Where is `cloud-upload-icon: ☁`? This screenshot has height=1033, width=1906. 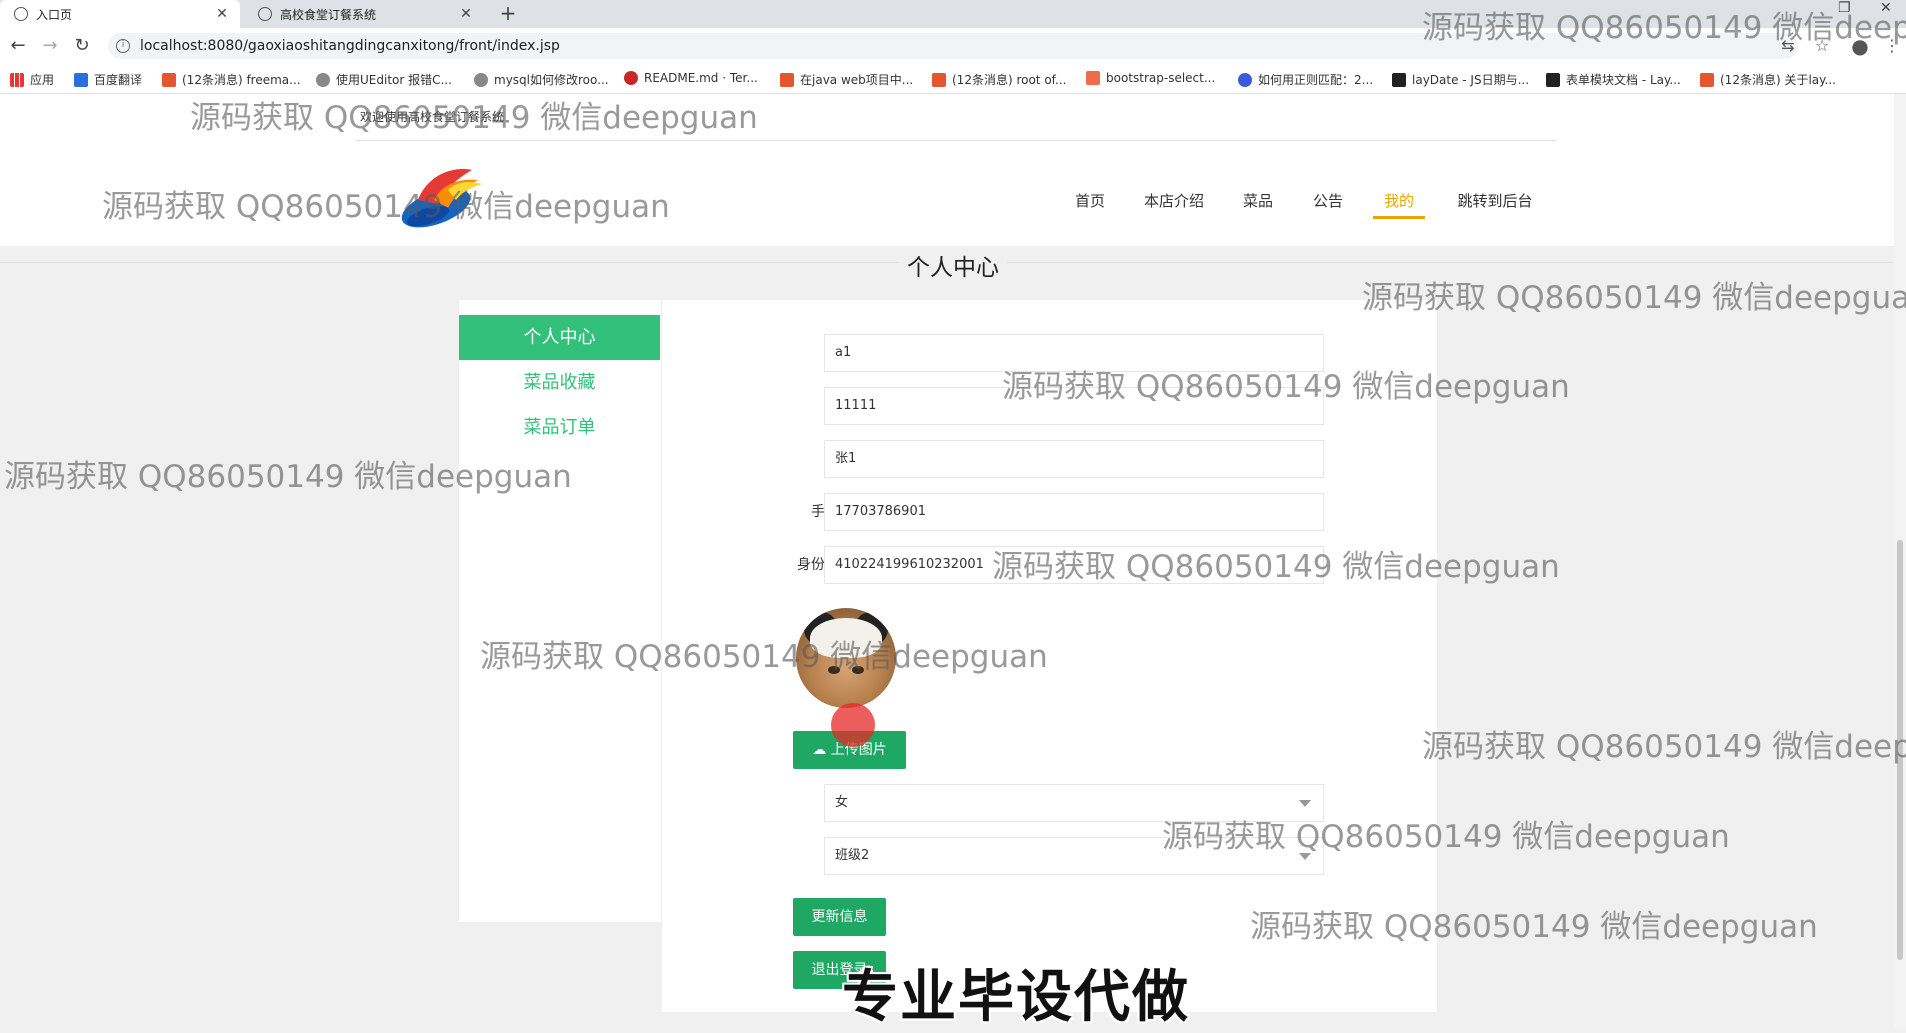
cloud-upload-icon: ☁ is located at coordinates (819, 750).